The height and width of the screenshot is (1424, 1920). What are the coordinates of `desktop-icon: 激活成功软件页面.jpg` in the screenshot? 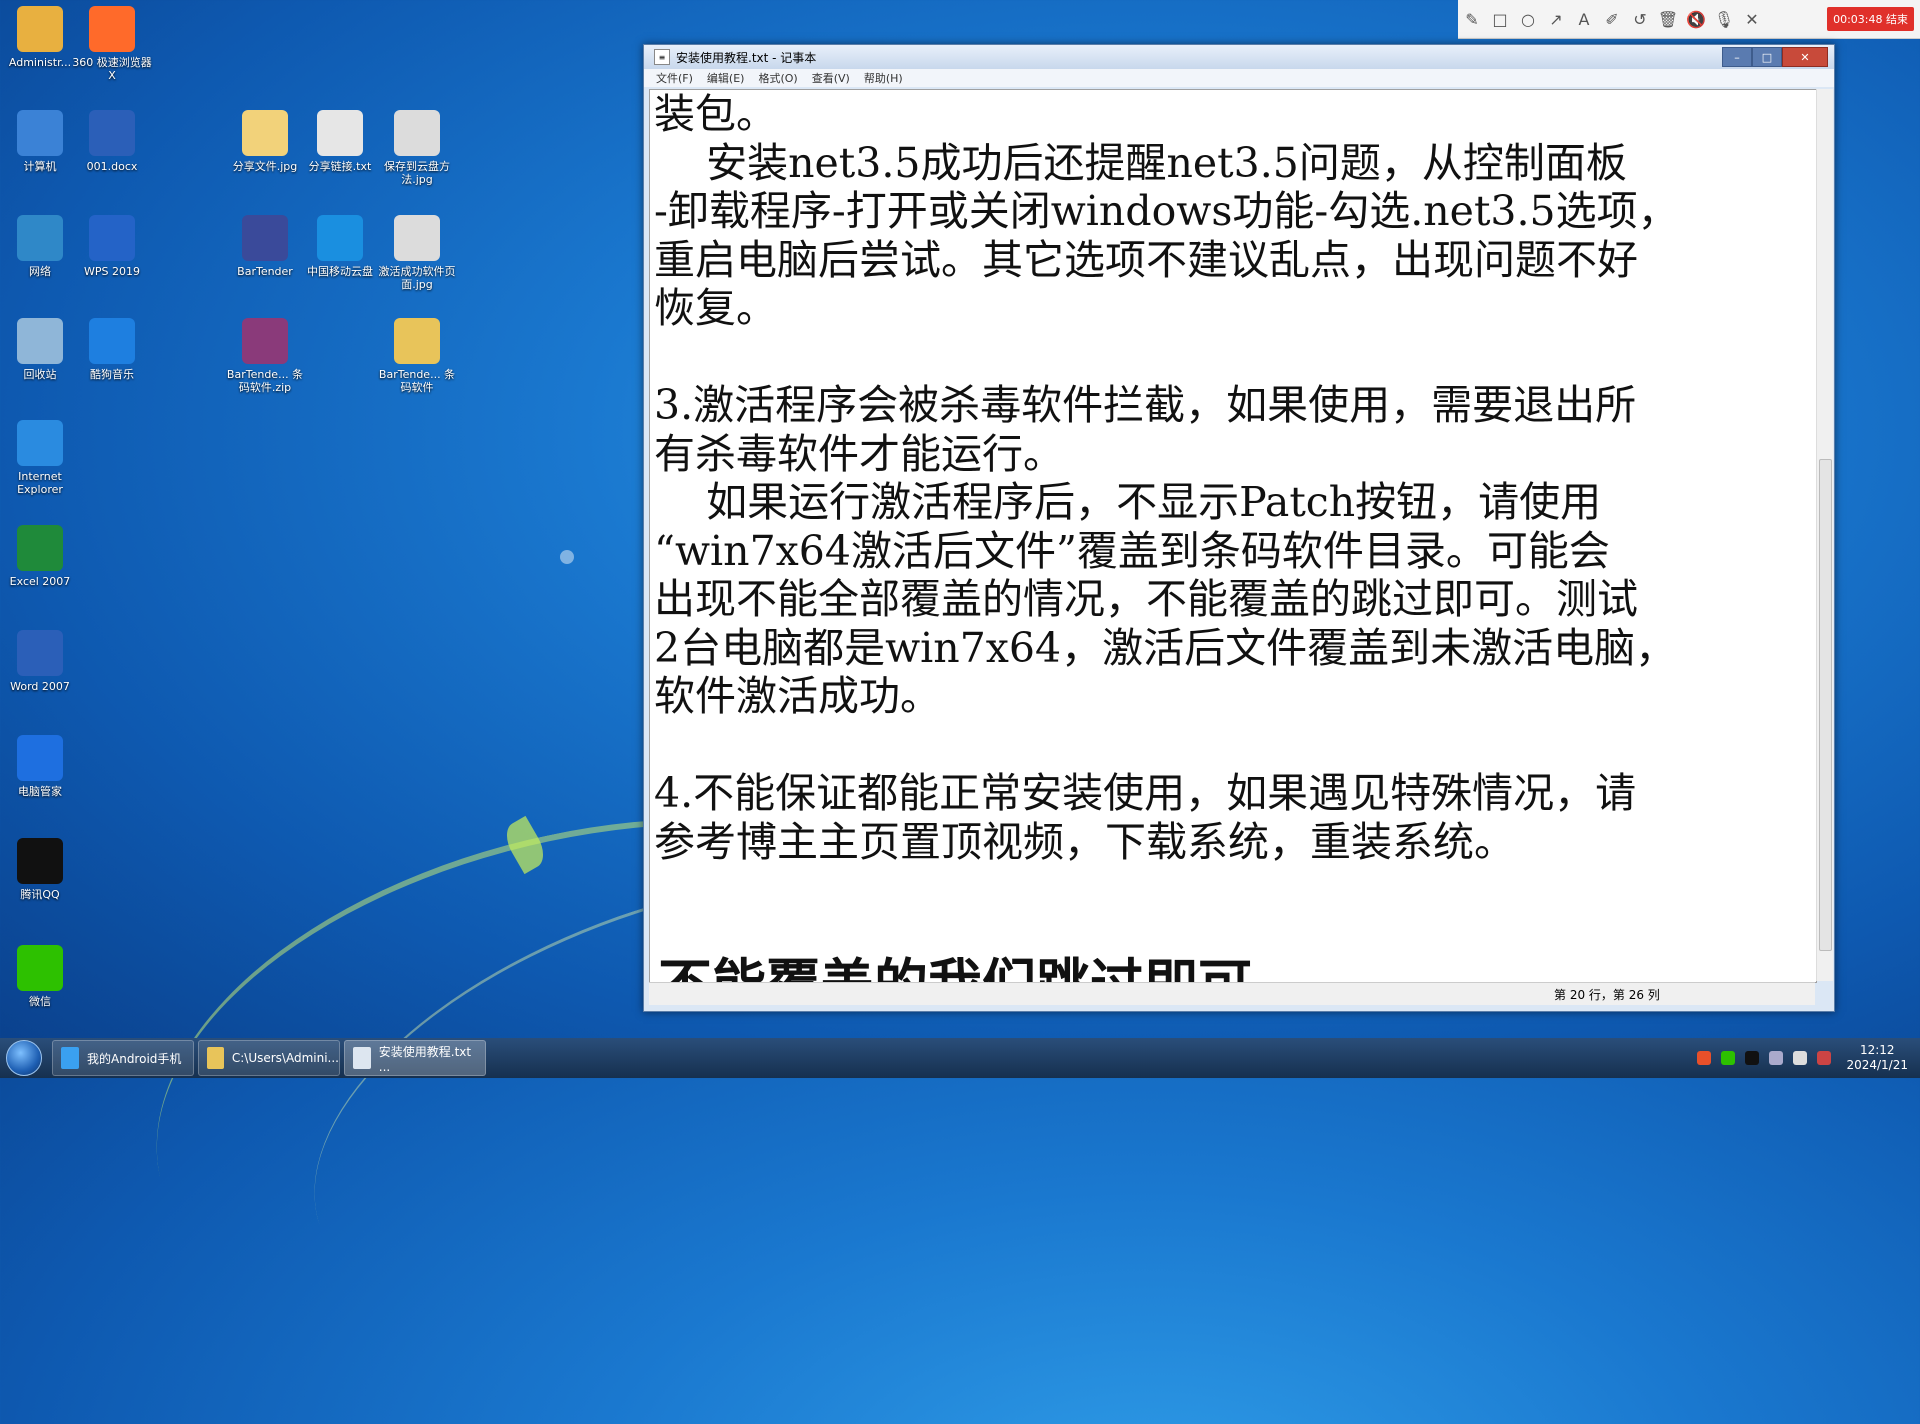 It's located at (417, 253).